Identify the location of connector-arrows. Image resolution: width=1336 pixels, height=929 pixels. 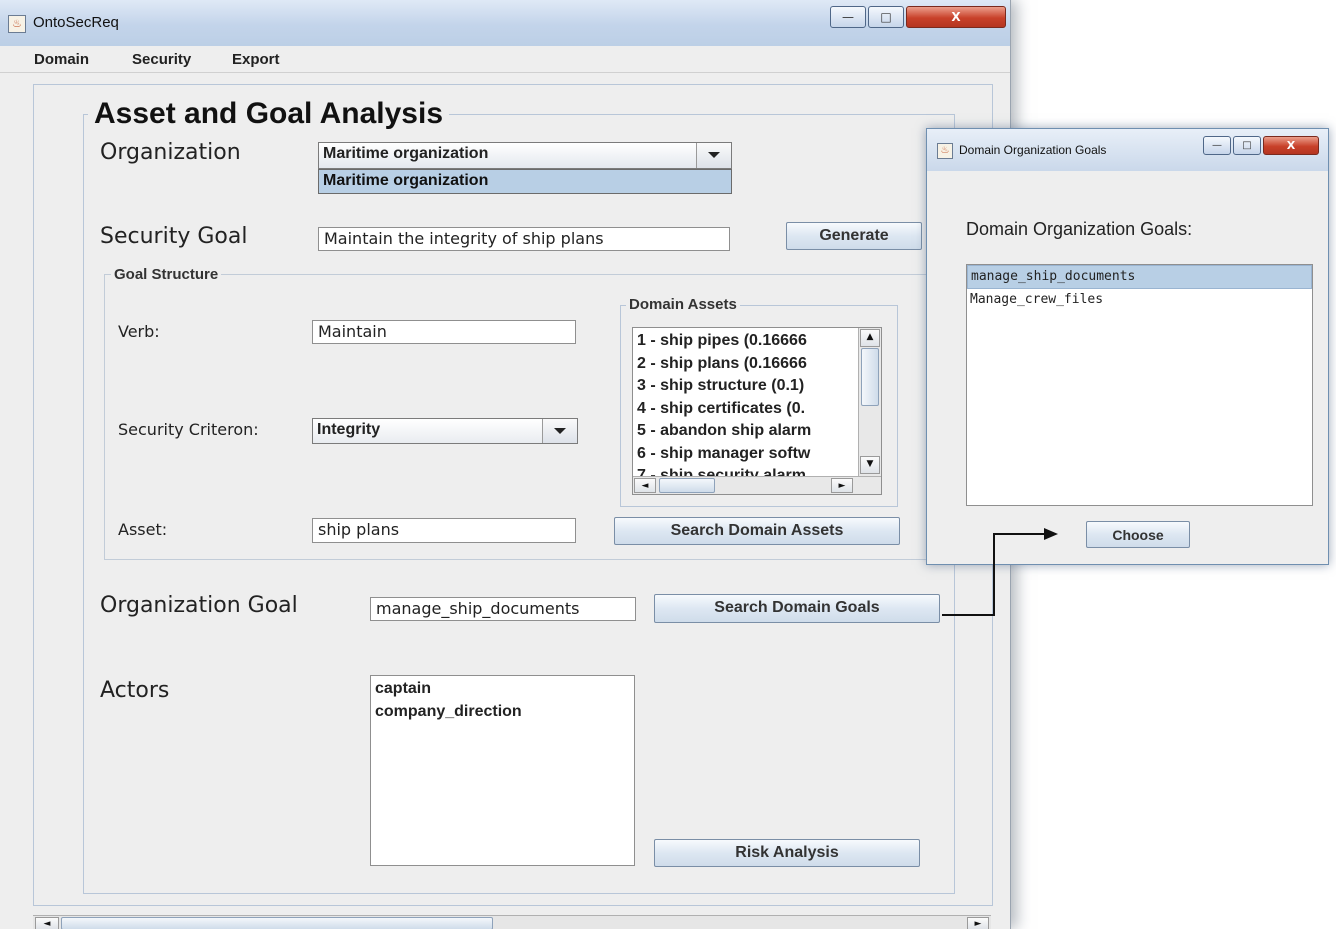
(1000, 572).